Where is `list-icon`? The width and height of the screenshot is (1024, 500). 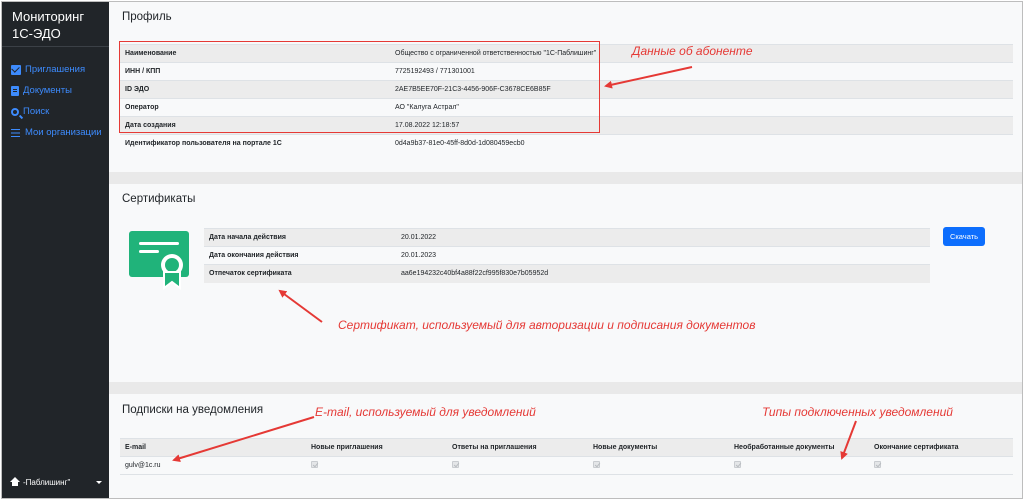 list-icon is located at coordinates (16, 133).